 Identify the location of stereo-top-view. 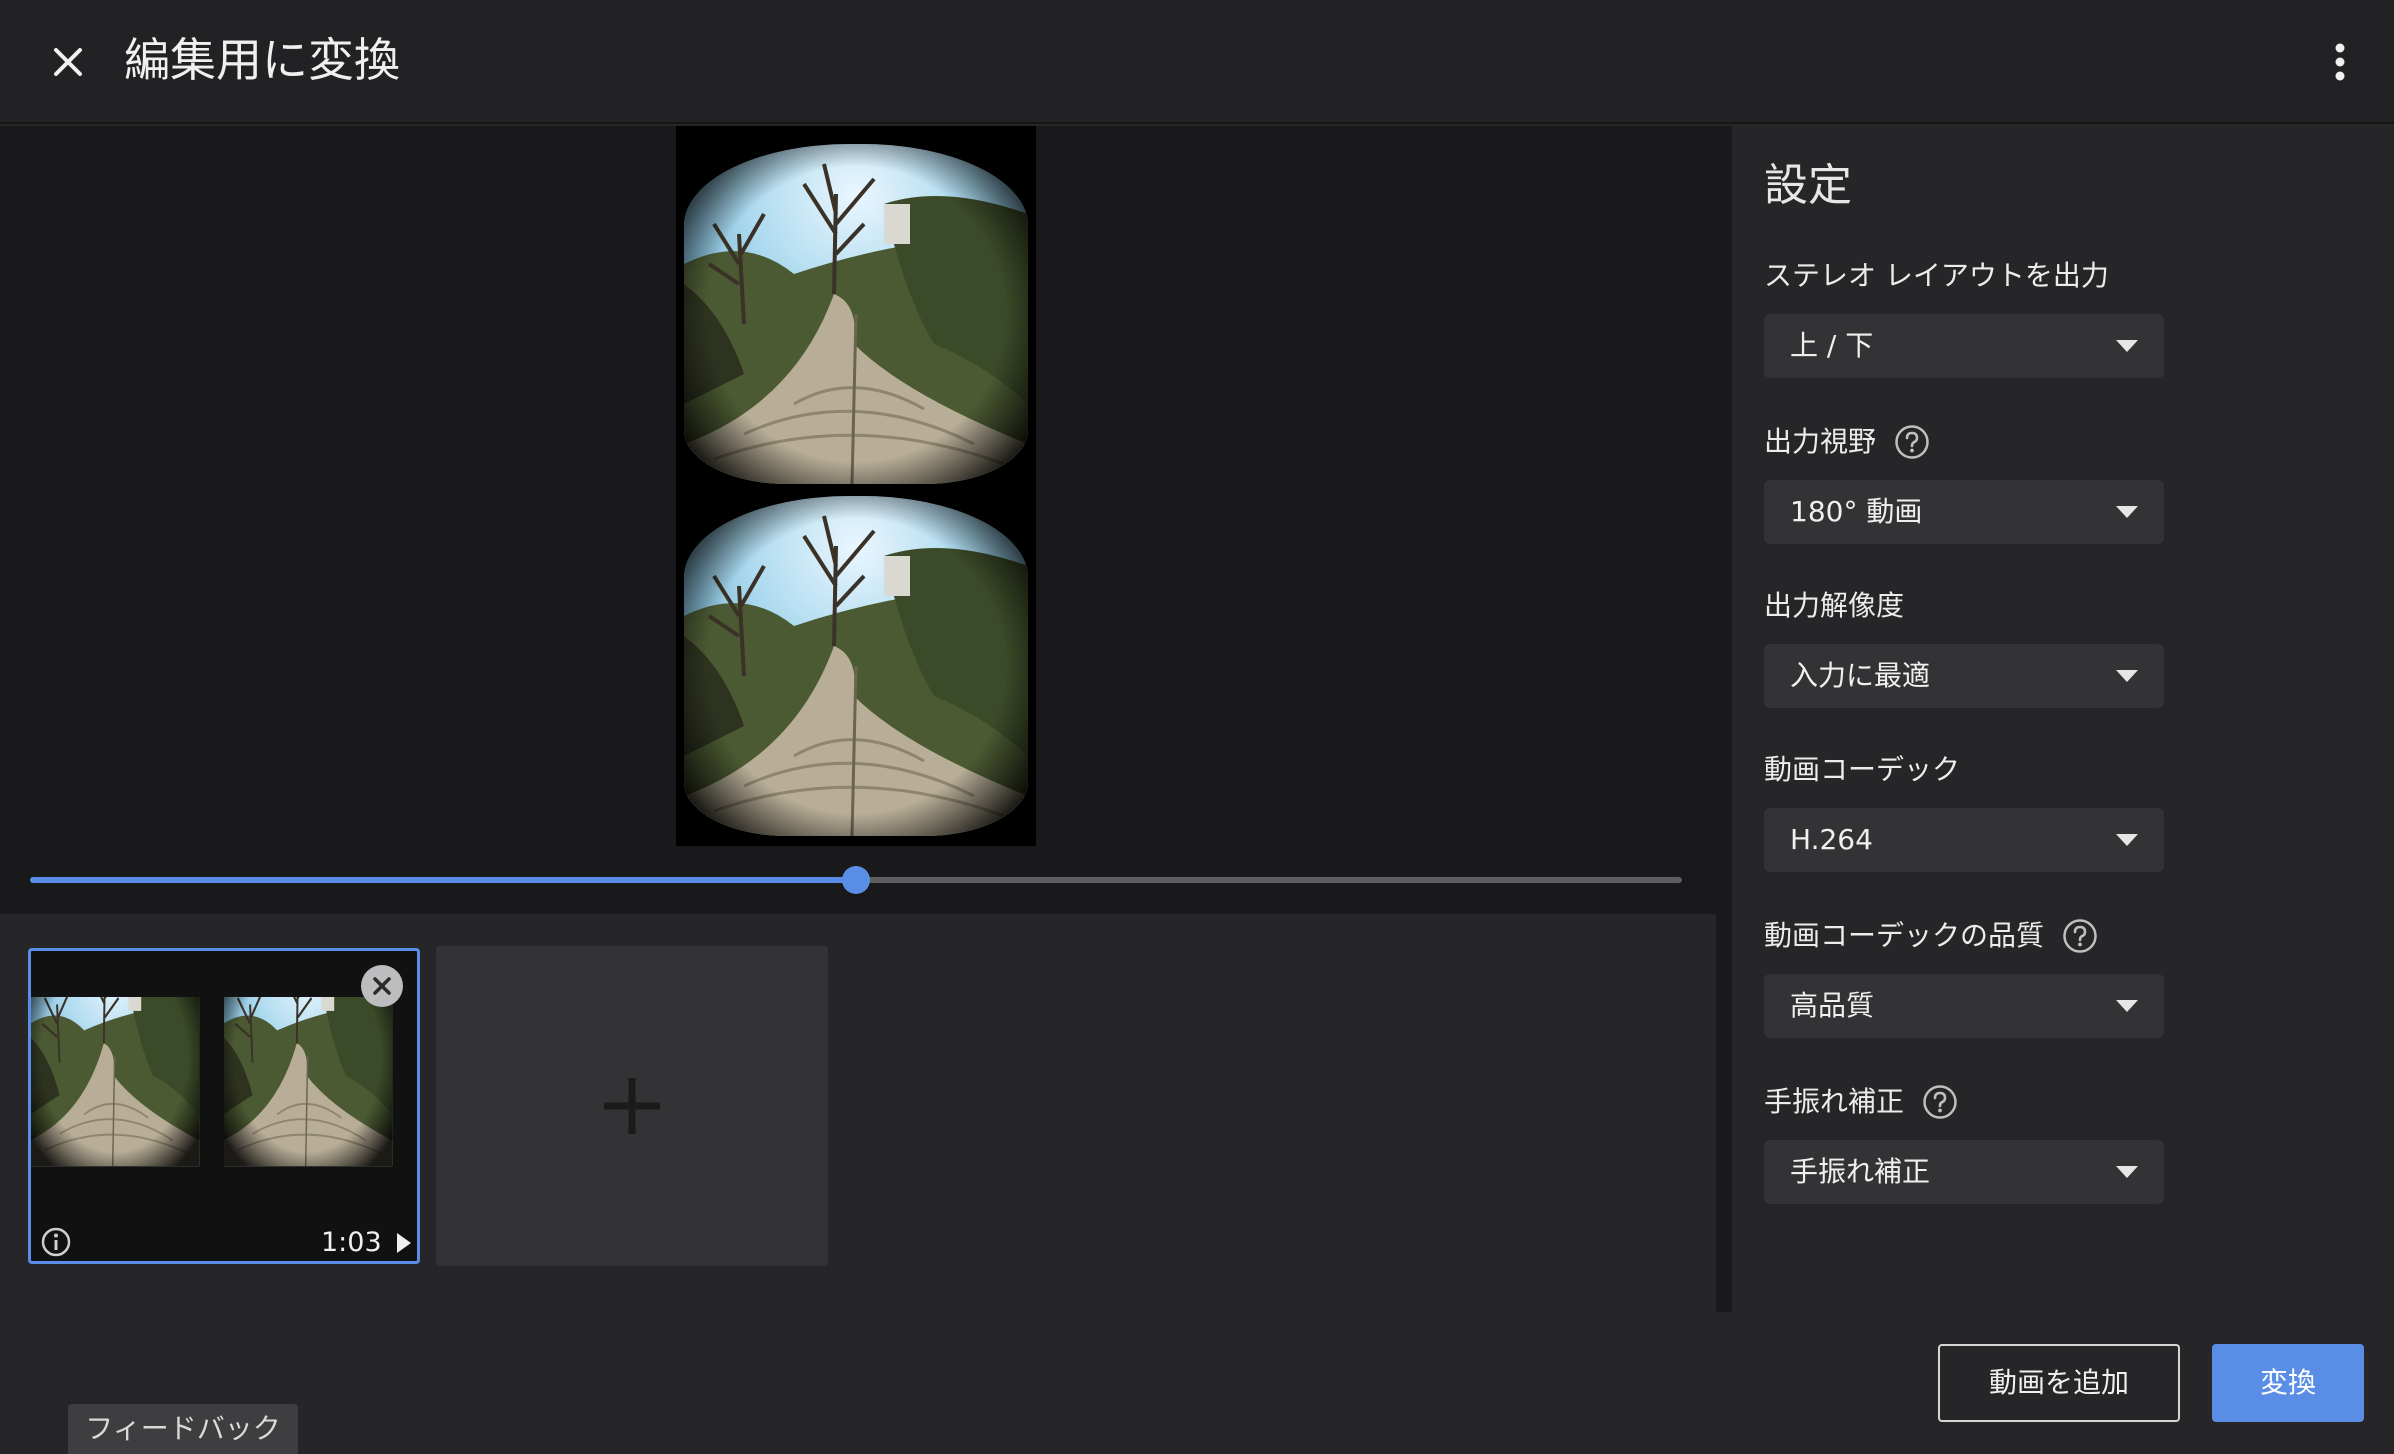
(856, 314).